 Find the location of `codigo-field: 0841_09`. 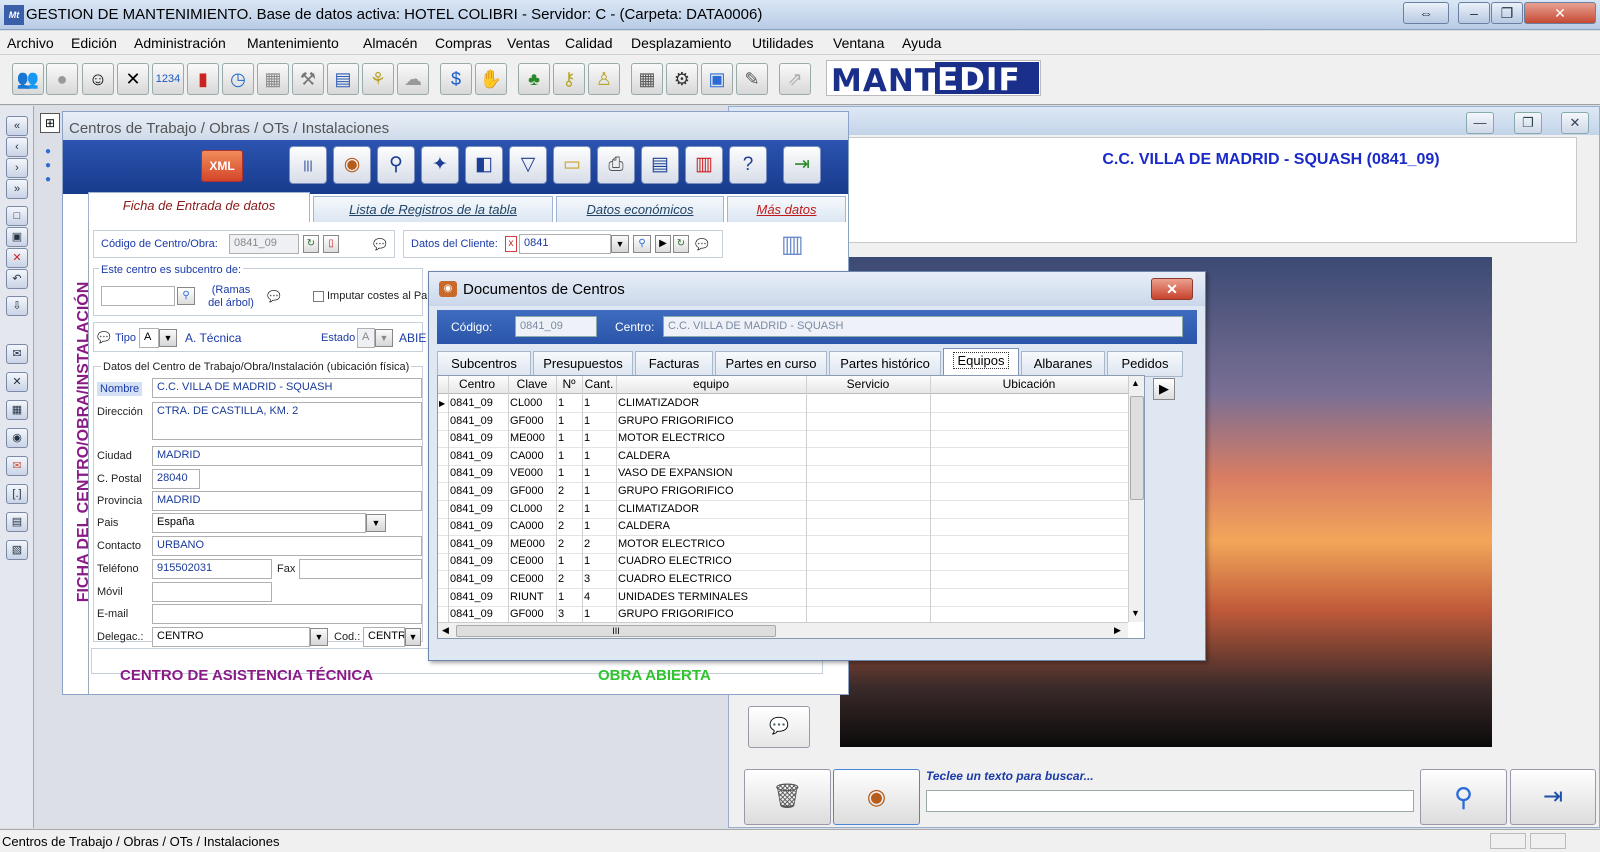

codigo-field: 0841_09 is located at coordinates (264, 244).